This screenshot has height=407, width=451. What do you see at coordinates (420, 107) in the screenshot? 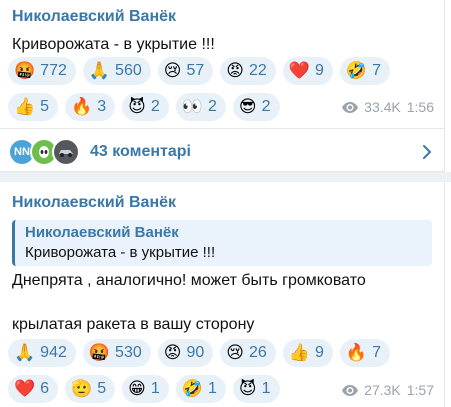
I see `post-time: 1:56` at bounding box center [420, 107].